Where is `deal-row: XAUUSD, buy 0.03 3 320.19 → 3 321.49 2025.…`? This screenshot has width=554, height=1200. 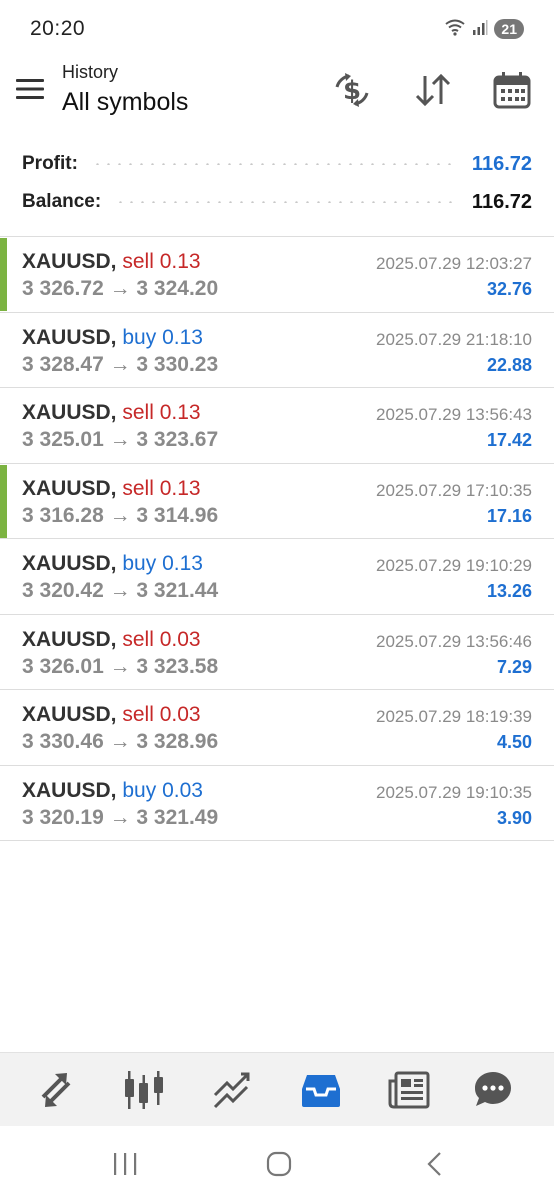
deal-row: XAUUSD, buy 0.03 3 320.19 → 3 321.49 2025.… is located at coordinates (277, 803).